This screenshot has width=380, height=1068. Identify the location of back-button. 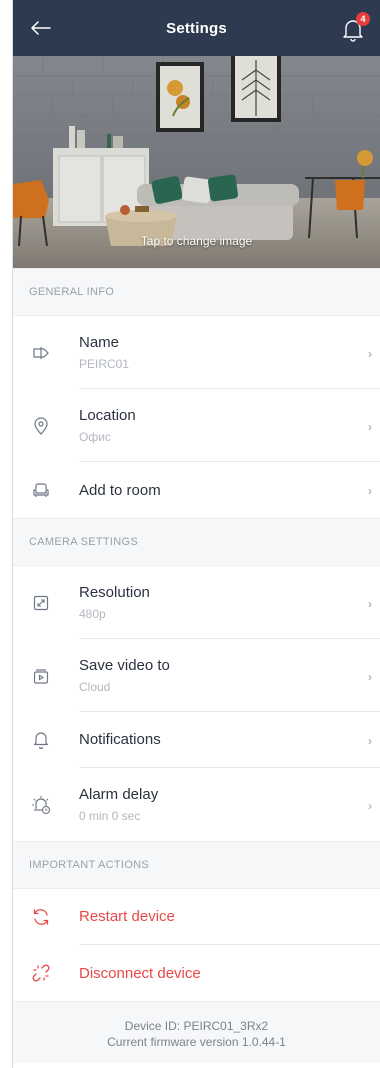
(41, 28).